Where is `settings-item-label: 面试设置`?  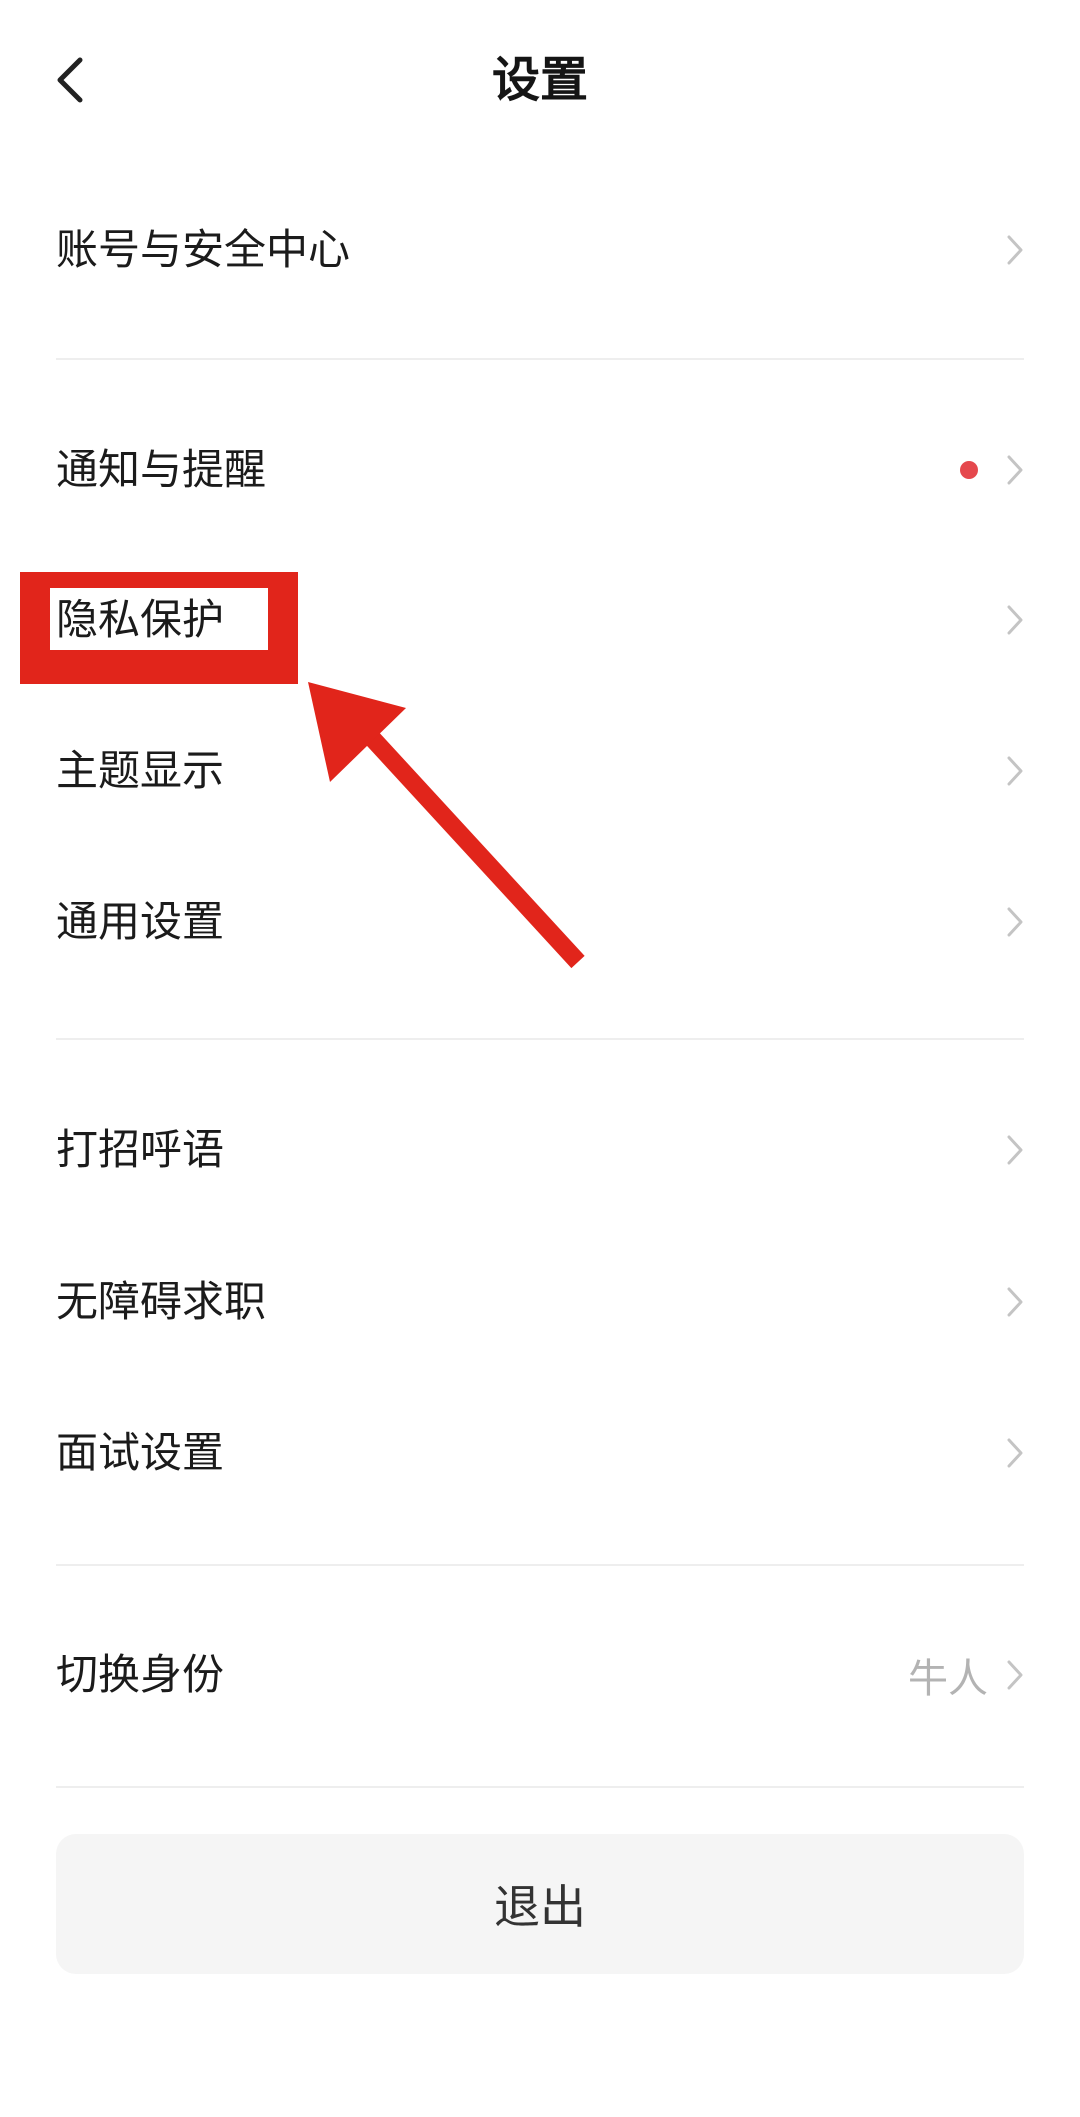
settings-item-label: 面试设置 is located at coordinates (140, 1452).